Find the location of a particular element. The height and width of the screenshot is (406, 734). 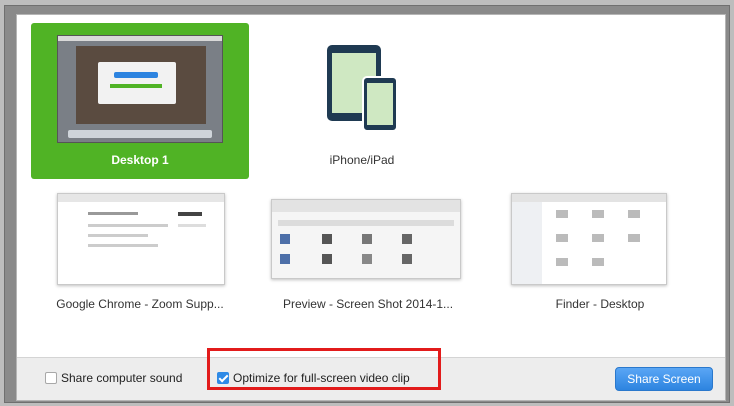

finder-thumbnail is located at coordinates (589, 239).